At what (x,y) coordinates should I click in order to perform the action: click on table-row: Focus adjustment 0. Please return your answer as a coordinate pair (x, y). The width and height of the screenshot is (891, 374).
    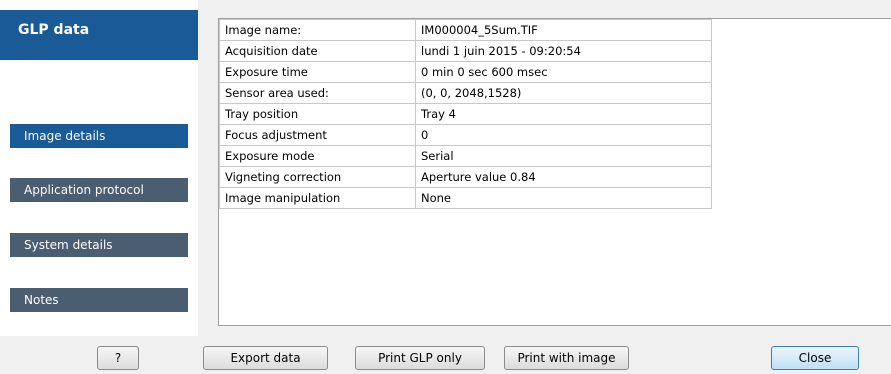
    Looking at the image, I should click on (465, 135).